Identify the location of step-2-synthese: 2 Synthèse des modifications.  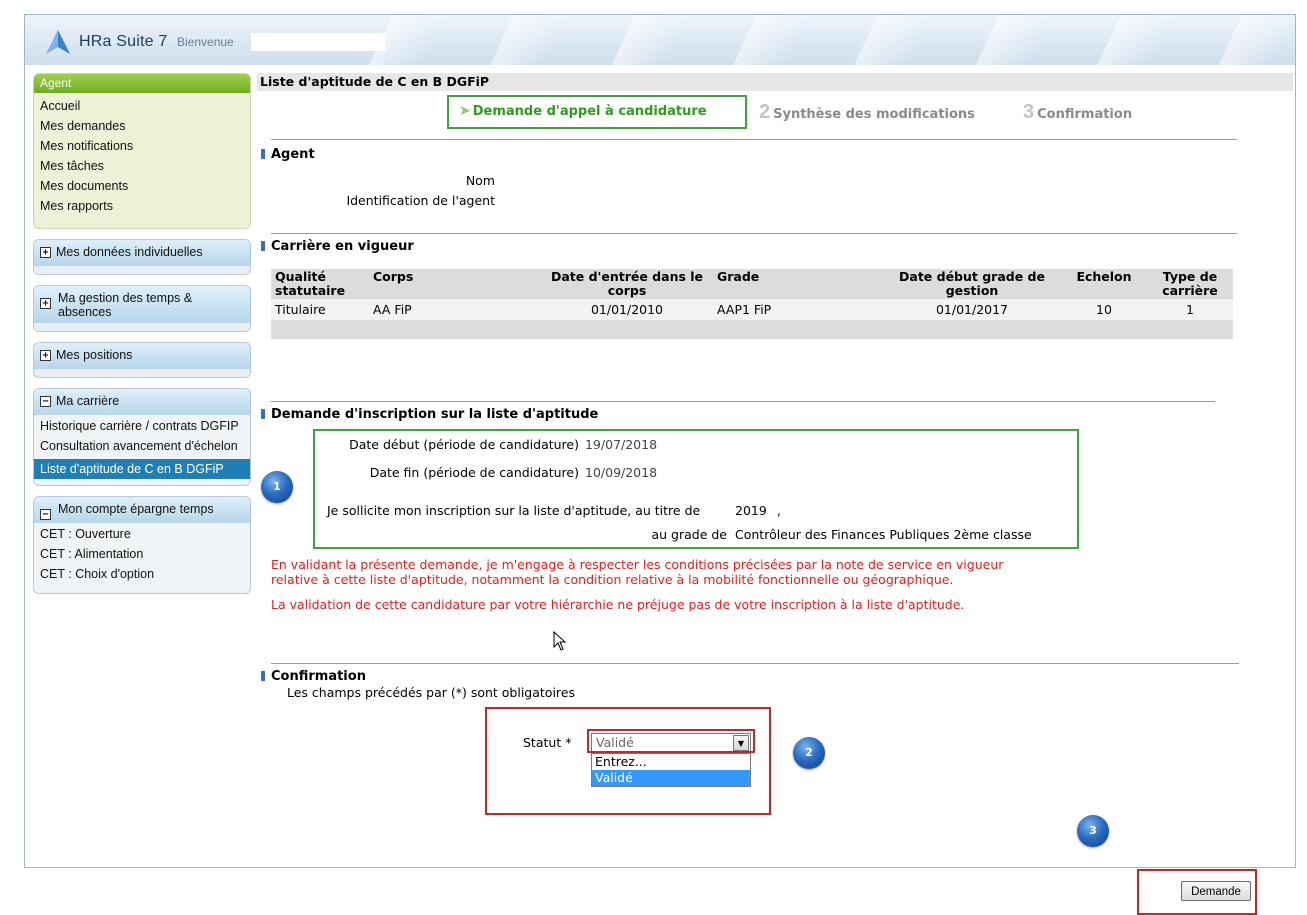
(867, 112).